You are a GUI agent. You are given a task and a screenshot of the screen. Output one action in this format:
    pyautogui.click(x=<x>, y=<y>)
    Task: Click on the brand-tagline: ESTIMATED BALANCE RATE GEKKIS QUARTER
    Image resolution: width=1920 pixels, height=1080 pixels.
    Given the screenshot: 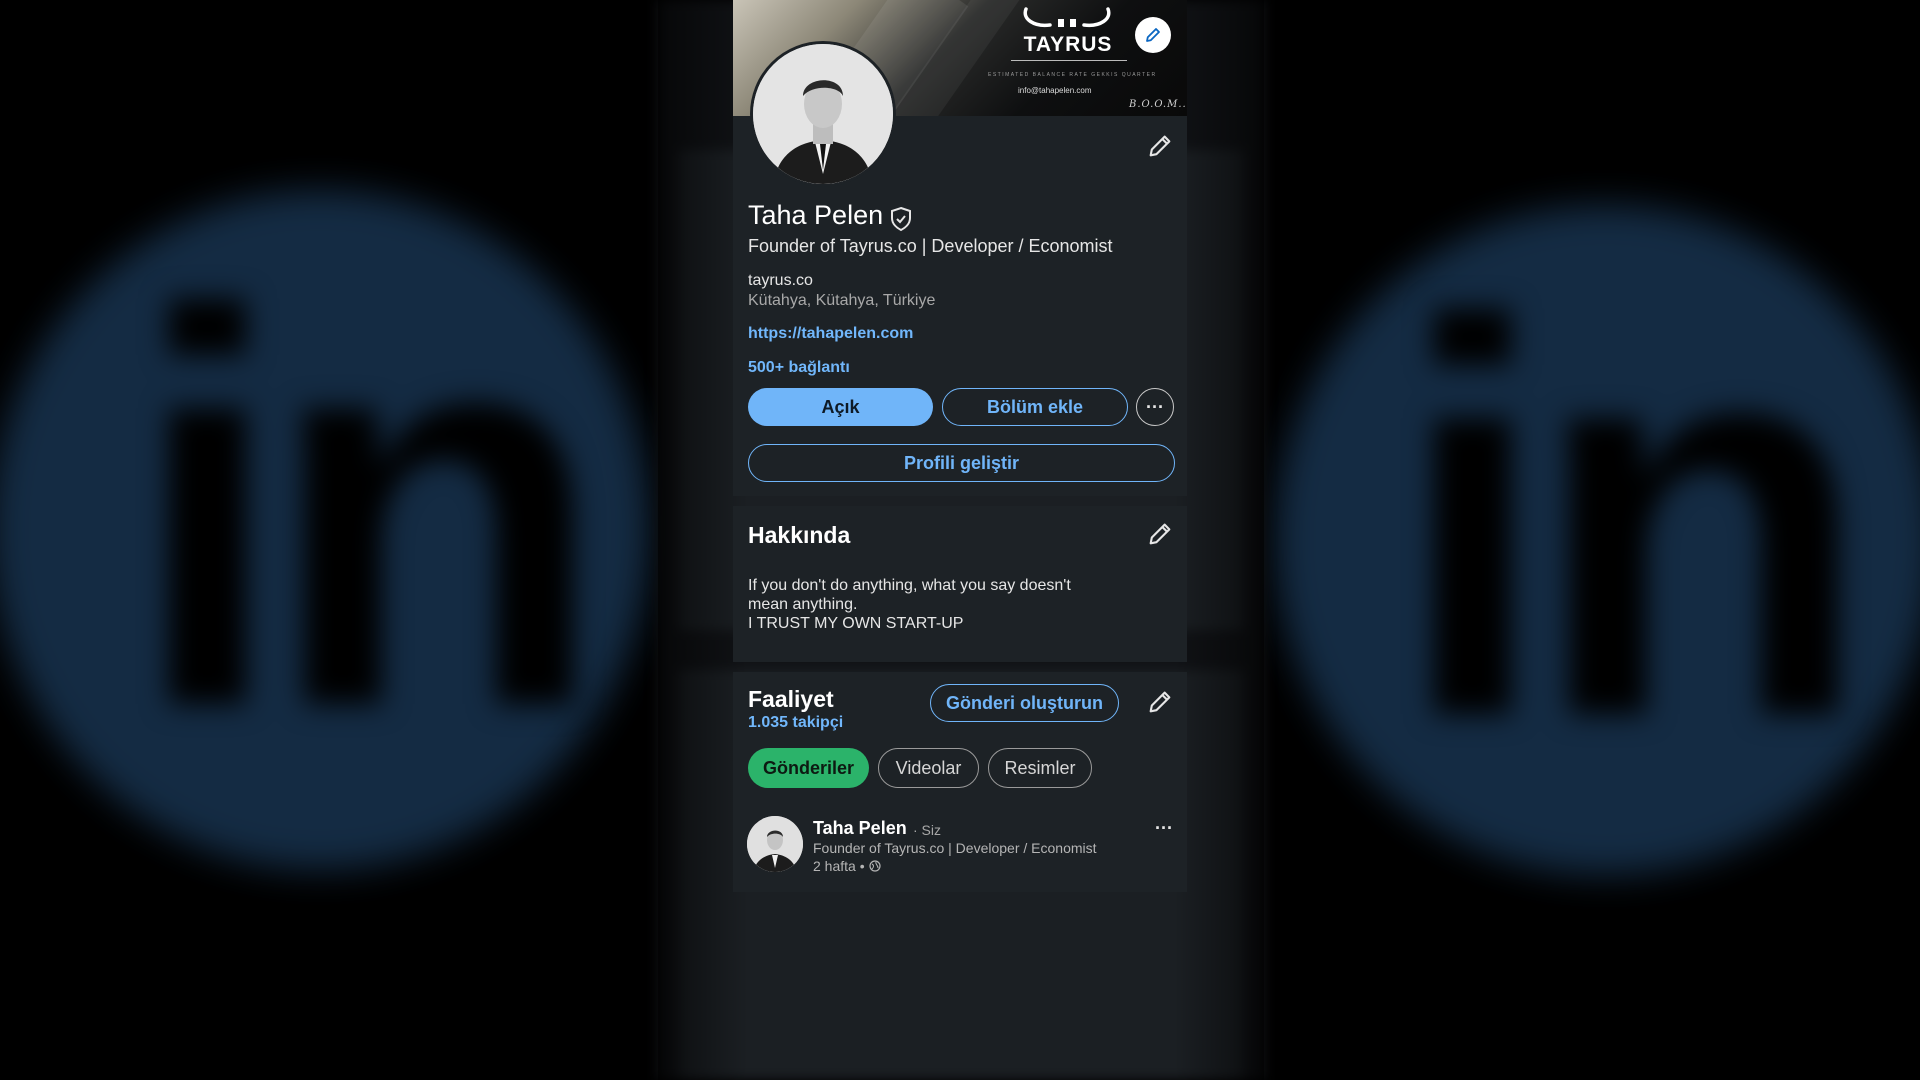 What is the action you would take?
    pyautogui.click(x=1072, y=75)
    